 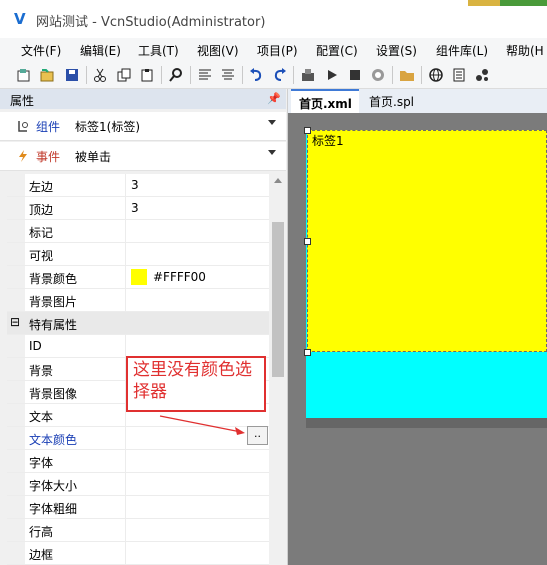 I want to click on property-row: 可视, so click(x=138, y=254).